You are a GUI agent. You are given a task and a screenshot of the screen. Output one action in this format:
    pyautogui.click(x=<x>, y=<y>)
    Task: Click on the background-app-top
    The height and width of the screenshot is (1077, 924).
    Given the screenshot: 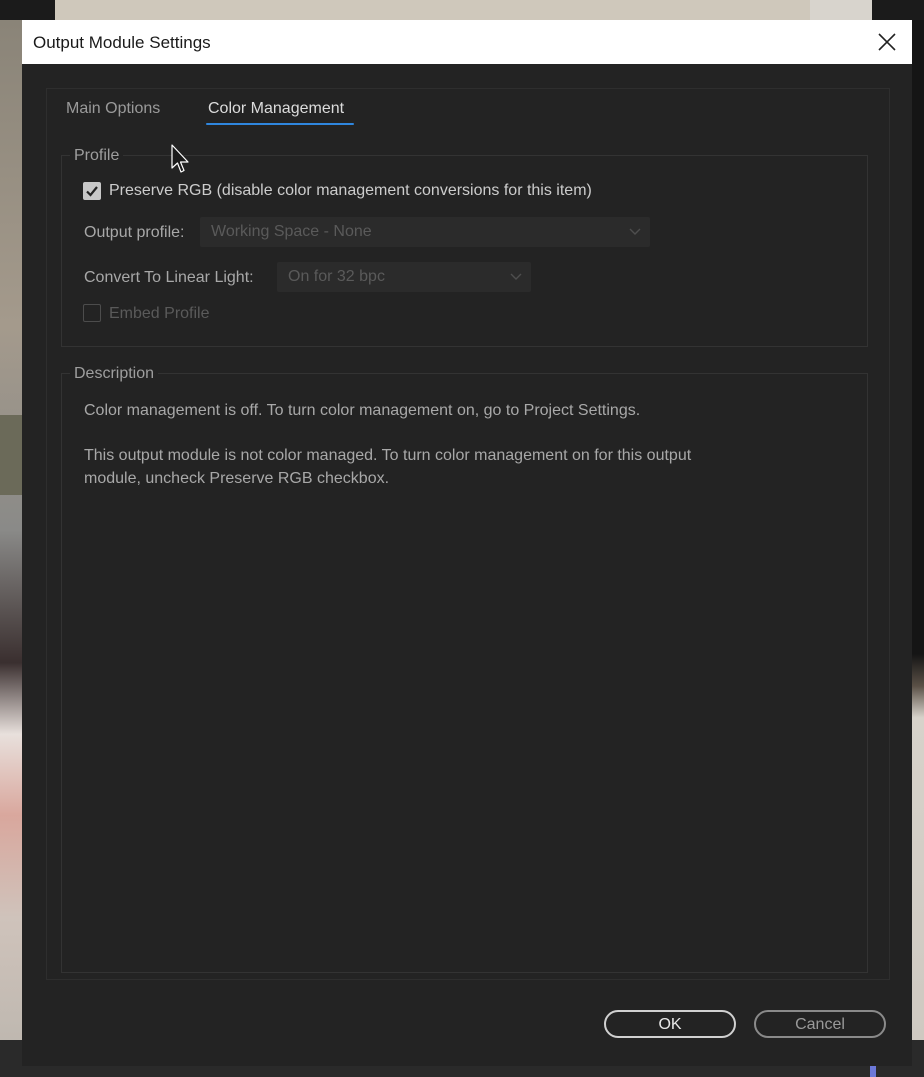 What is the action you would take?
    pyautogui.click(x=432, y=10)
    